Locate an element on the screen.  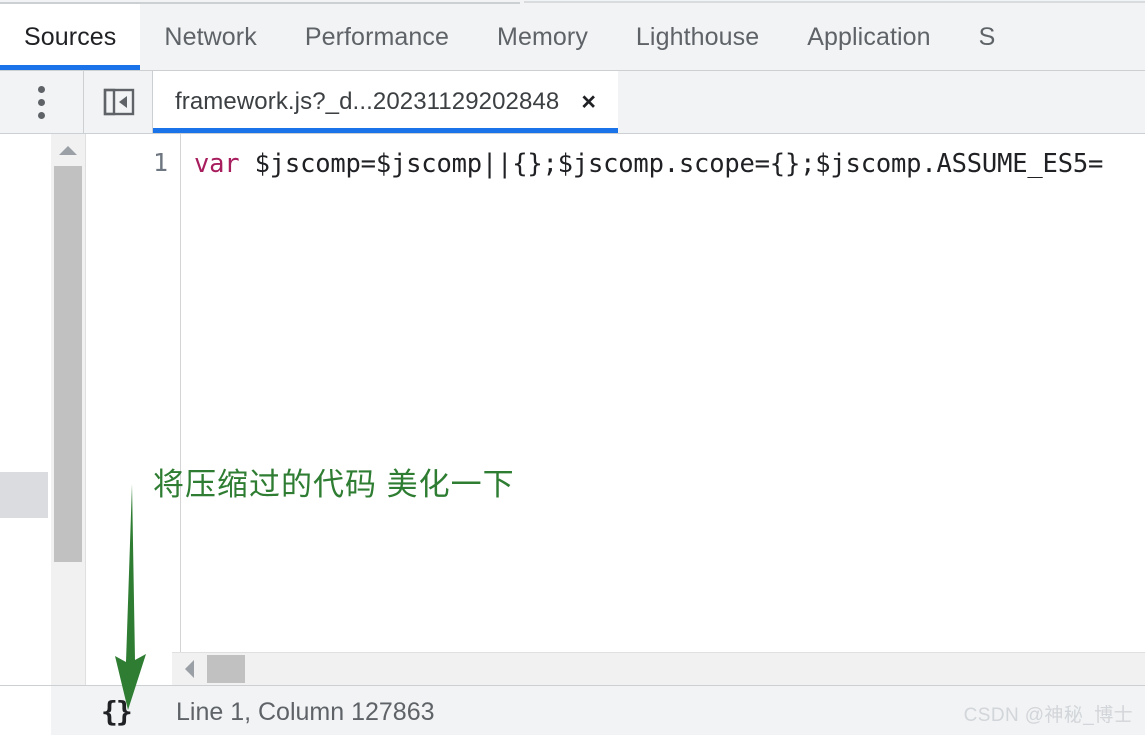
tab-memory: Memory is located at coordinates (542, 37).